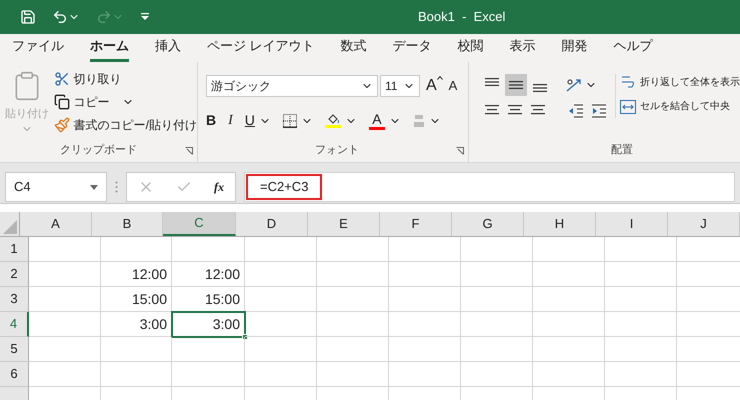 This screenshot has width=740, height=400. I want to click on column-header: J, so click(704, 224).